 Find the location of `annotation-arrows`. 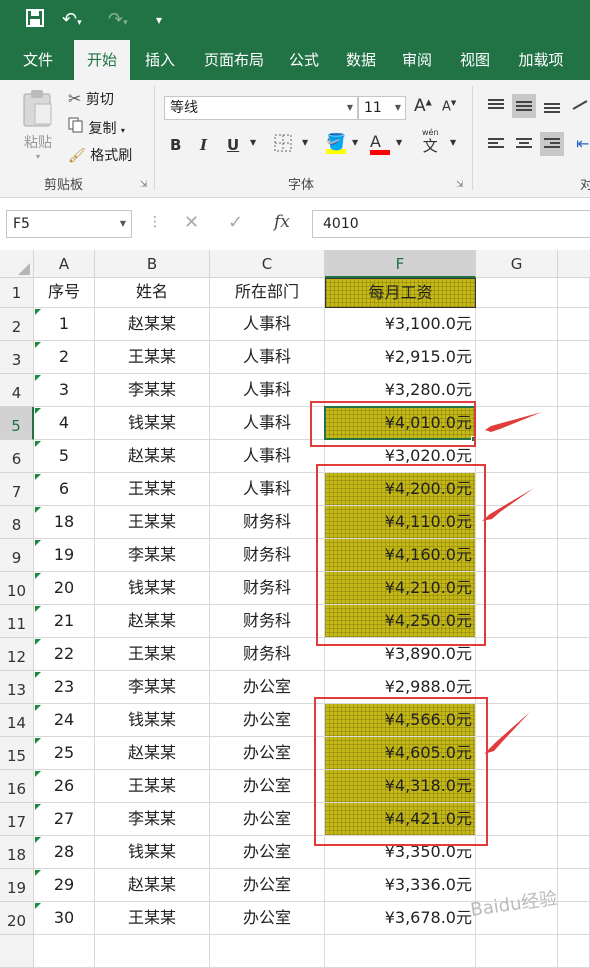

annotation-arrows is located at coordinates (512, 583).